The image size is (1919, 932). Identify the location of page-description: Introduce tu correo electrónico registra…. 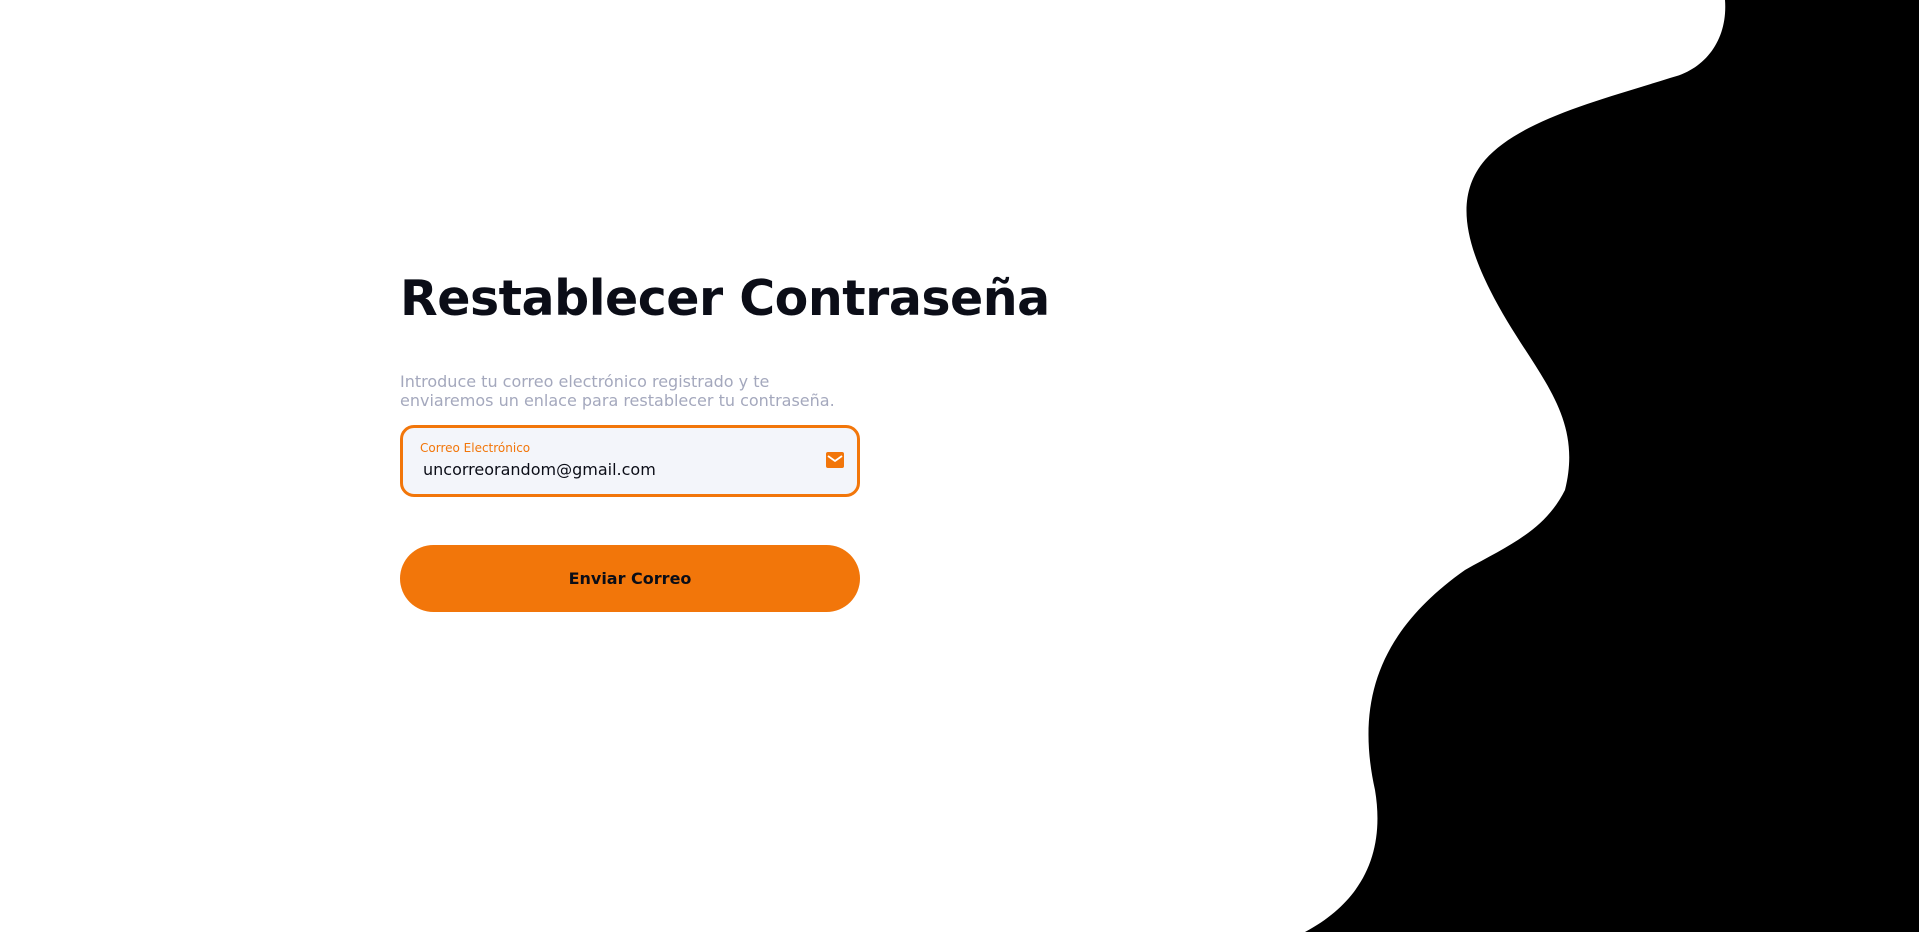
(617, 391).